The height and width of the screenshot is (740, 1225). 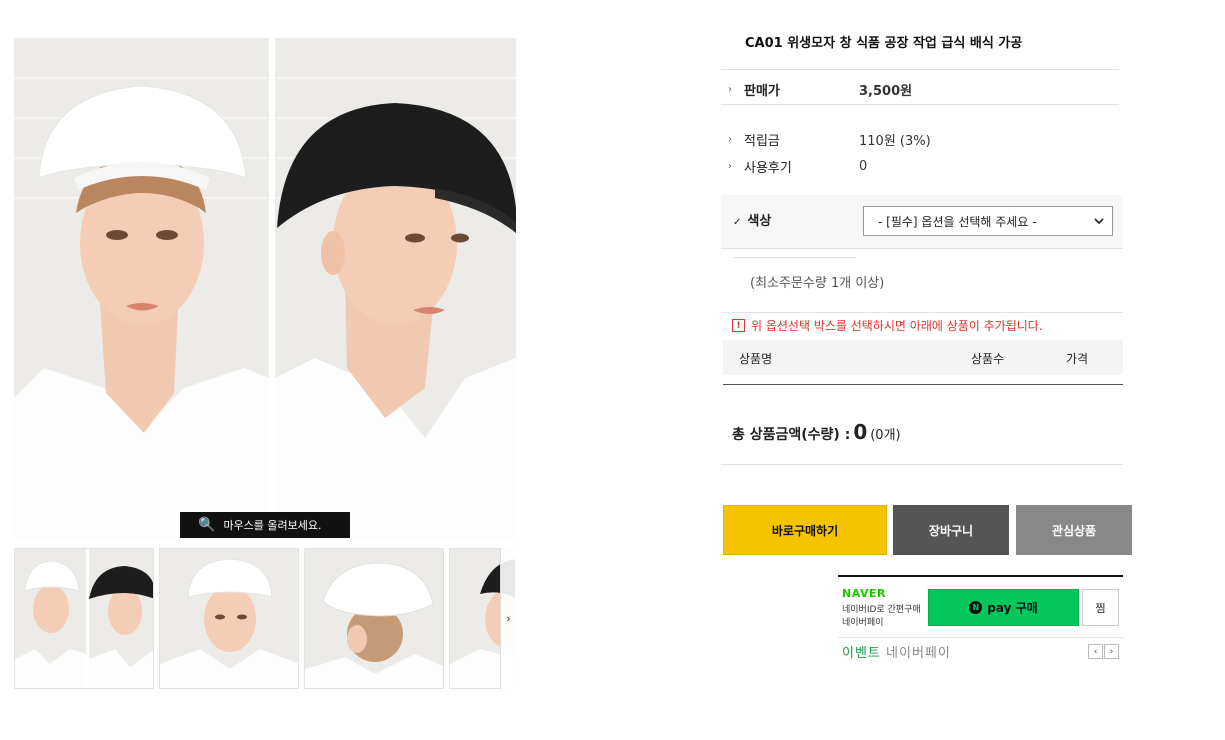 What do you see at coordinates (820, 89) in the screenshot?
I see `price-row: › 판매가 3,500원` at bounding box center [820, 89].